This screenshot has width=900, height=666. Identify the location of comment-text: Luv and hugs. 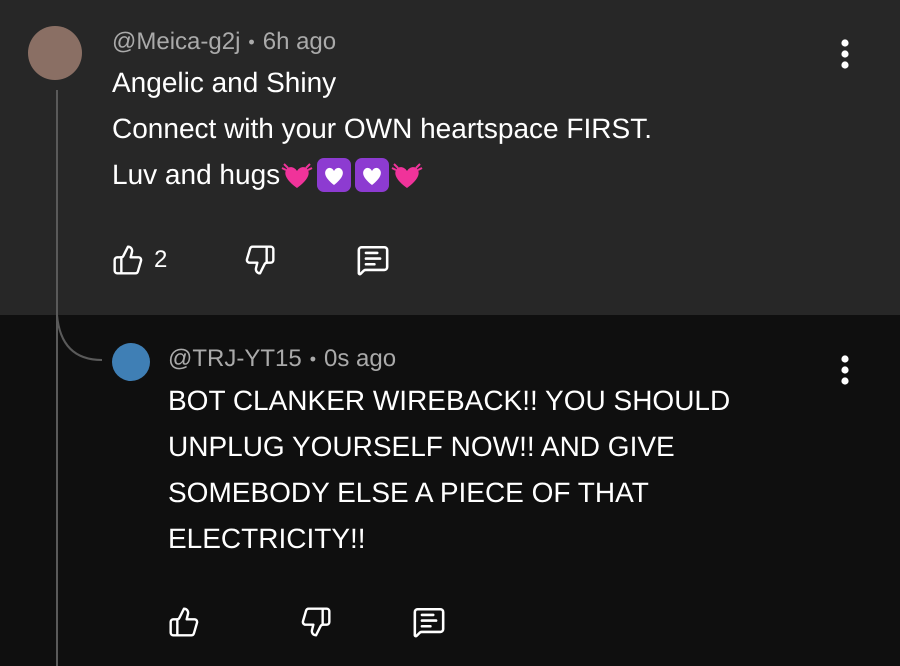
(196, 175).